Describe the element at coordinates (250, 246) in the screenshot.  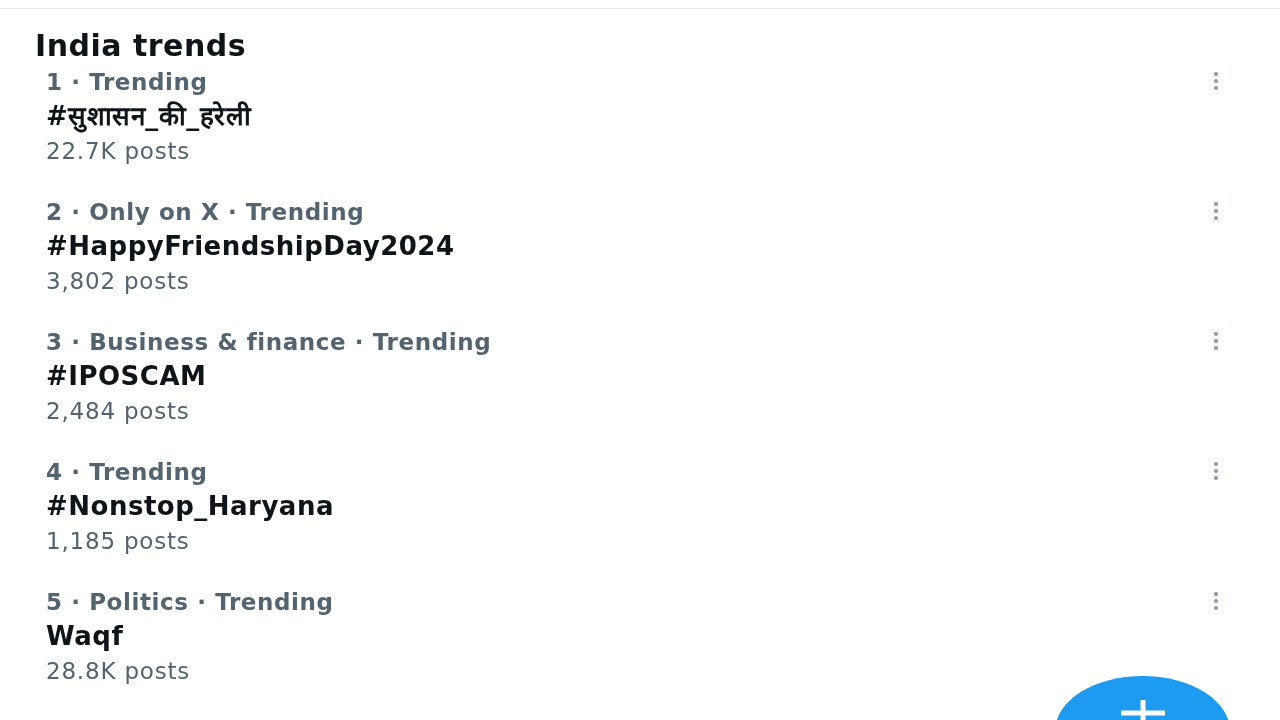
I see `trend-title: #HappyFriendshipDay2024` at that location.